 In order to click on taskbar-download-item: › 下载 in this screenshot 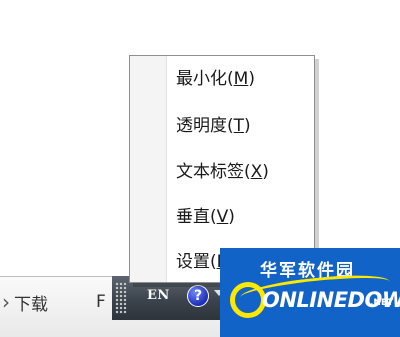, I will do `click(24, 302)`.